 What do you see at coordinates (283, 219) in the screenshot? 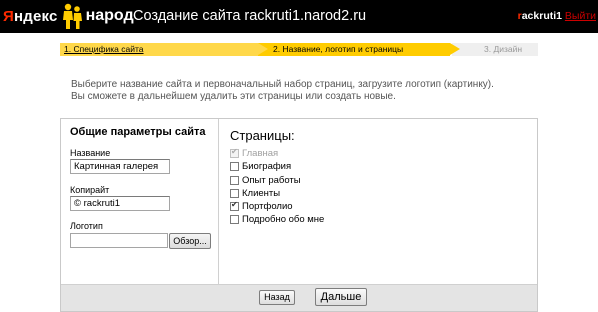
I see `page-label-about-me: Подробно обо мне` at bounding box center [283, 219].